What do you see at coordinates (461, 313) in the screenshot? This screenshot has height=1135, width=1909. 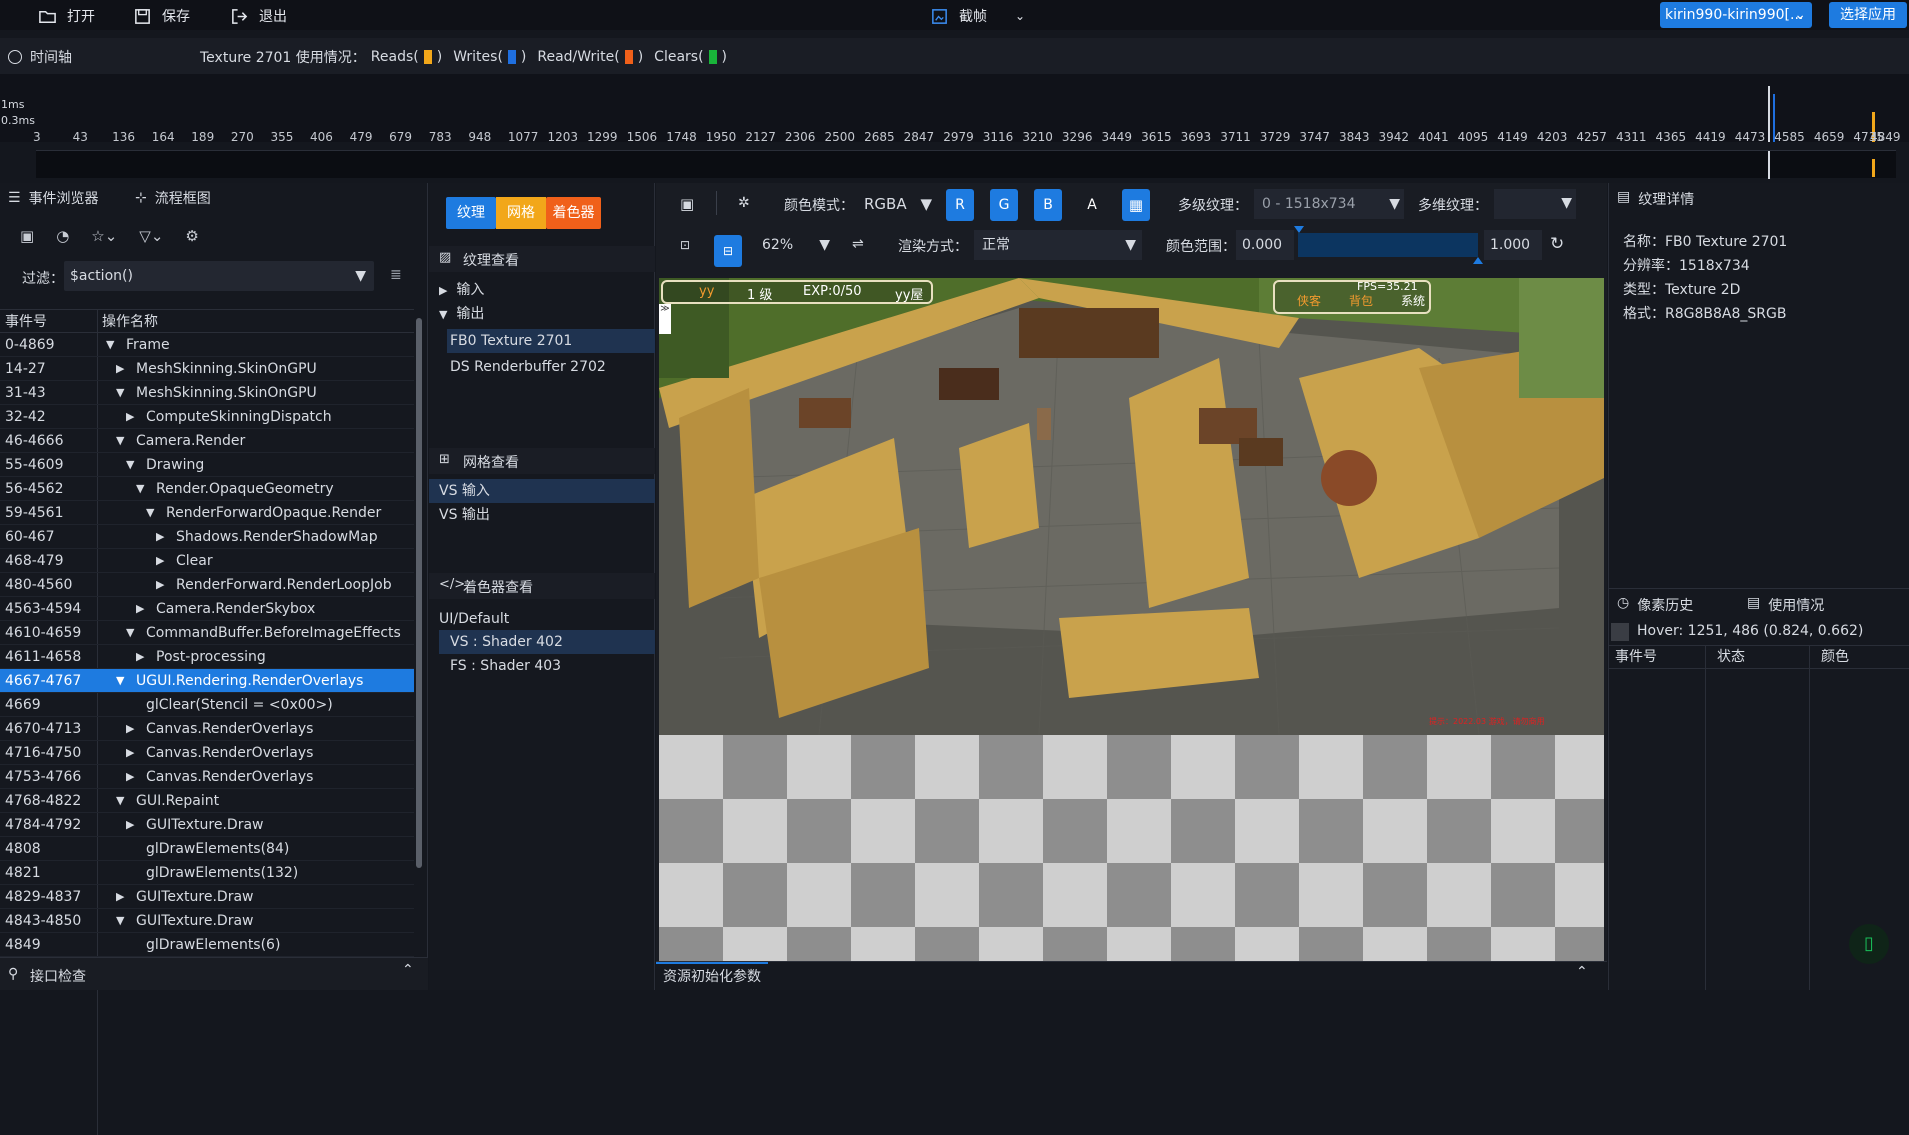 I see `tree-output: ▼ 输出` at bounding box center [461, 313].